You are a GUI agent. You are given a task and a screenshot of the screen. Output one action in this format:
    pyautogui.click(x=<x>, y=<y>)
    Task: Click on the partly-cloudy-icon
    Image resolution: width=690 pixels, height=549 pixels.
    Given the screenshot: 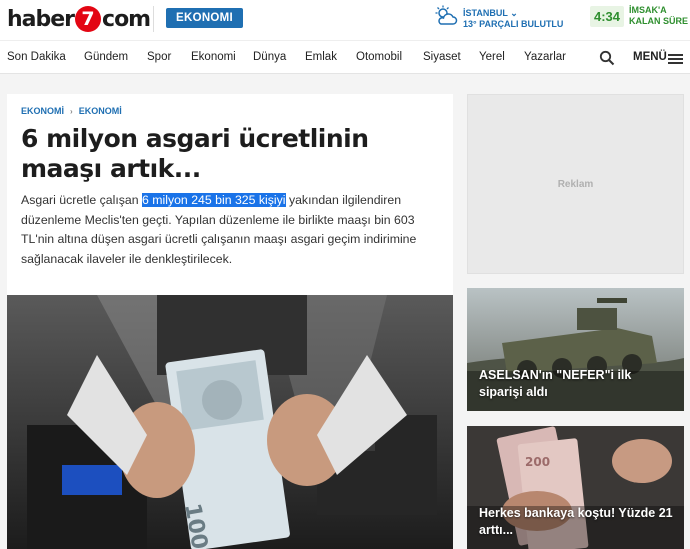 What is the action you would take?
    pyautogui.click(x=446, y=18)
    